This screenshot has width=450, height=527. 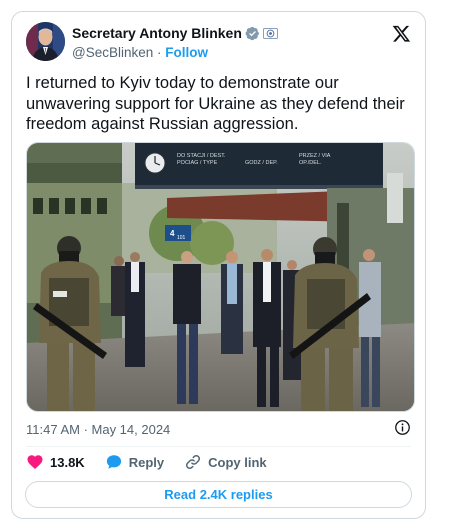 What do you see at coordinates (252, 33) in the screenshot?
I see `verified-badge-icon` at bounding box center [252, 33].